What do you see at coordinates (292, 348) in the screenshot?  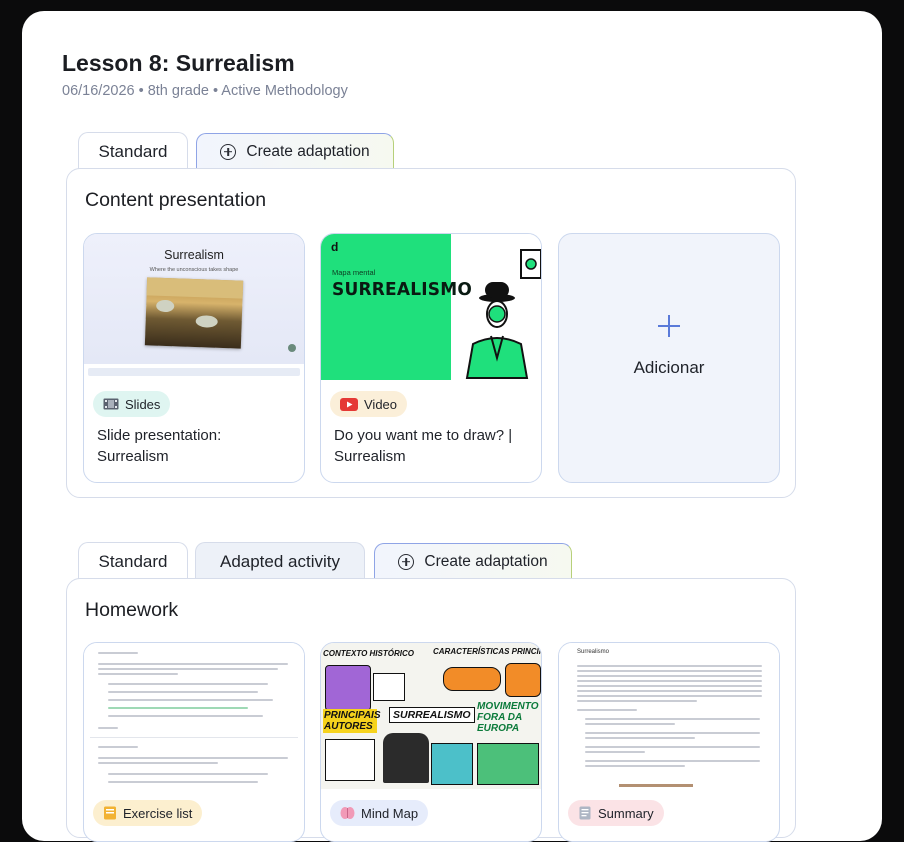 I see `logo-icon` at bounding box center [292, 348].